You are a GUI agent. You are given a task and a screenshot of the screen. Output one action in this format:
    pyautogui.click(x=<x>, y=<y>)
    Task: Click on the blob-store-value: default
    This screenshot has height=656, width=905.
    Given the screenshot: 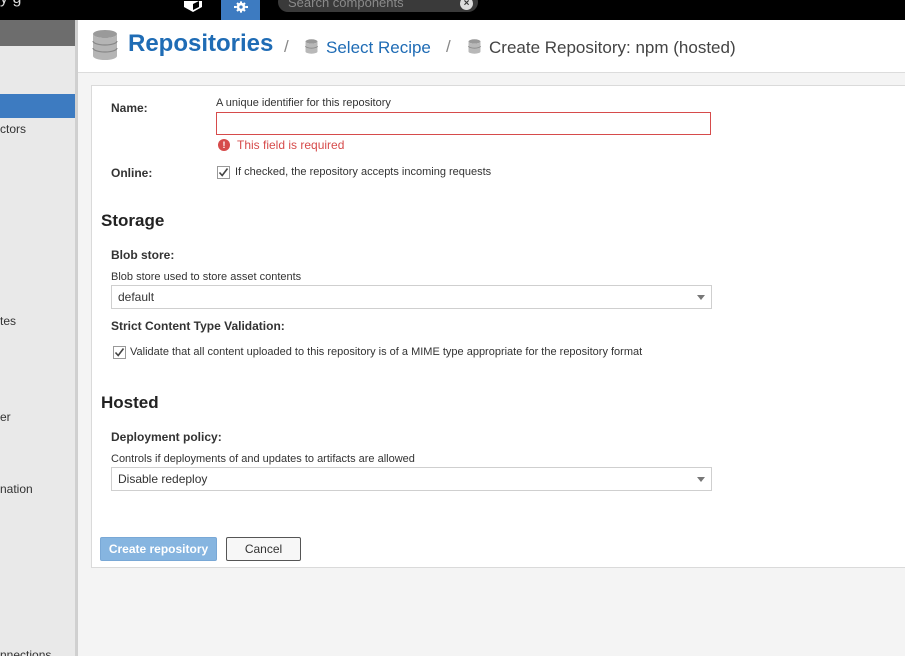 What is the action you would take?
    pyautogui.click(x=136, y=297)
    